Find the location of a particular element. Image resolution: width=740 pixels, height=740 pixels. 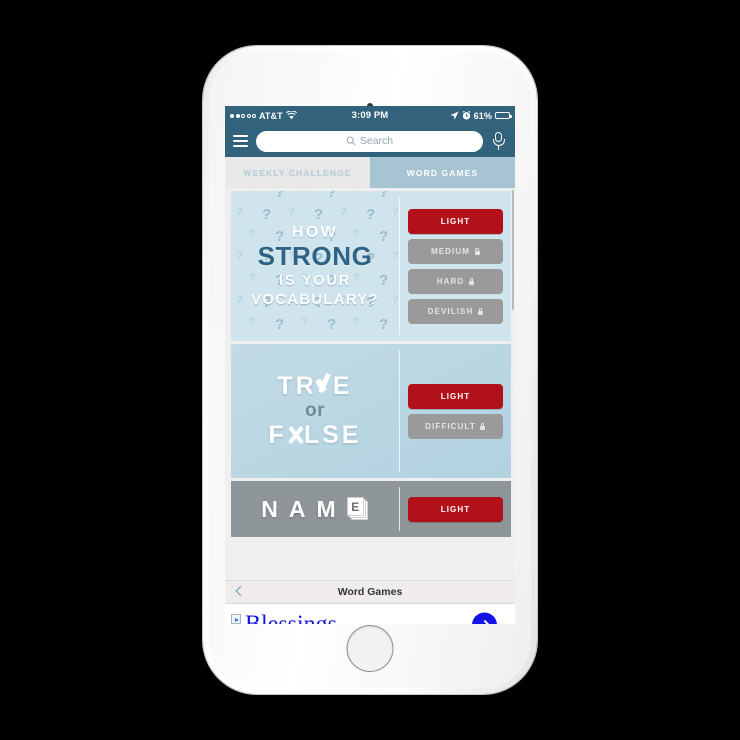

title-line-4: VOCABULARY? is located at coordinates (315, 299).